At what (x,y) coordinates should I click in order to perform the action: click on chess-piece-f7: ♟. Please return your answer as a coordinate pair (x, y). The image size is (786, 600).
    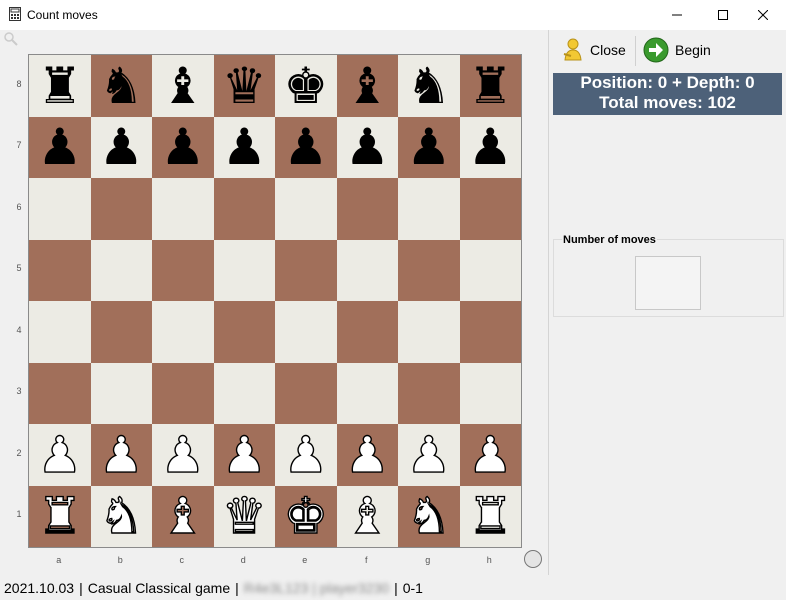
    Looking at the image, I should click on (367, 147).